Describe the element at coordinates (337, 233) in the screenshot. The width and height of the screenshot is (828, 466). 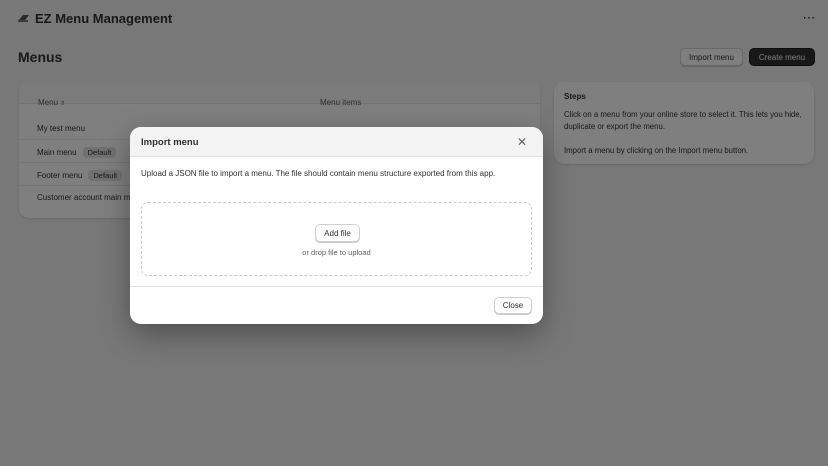
I see `add-file-button: Add file` at that location.